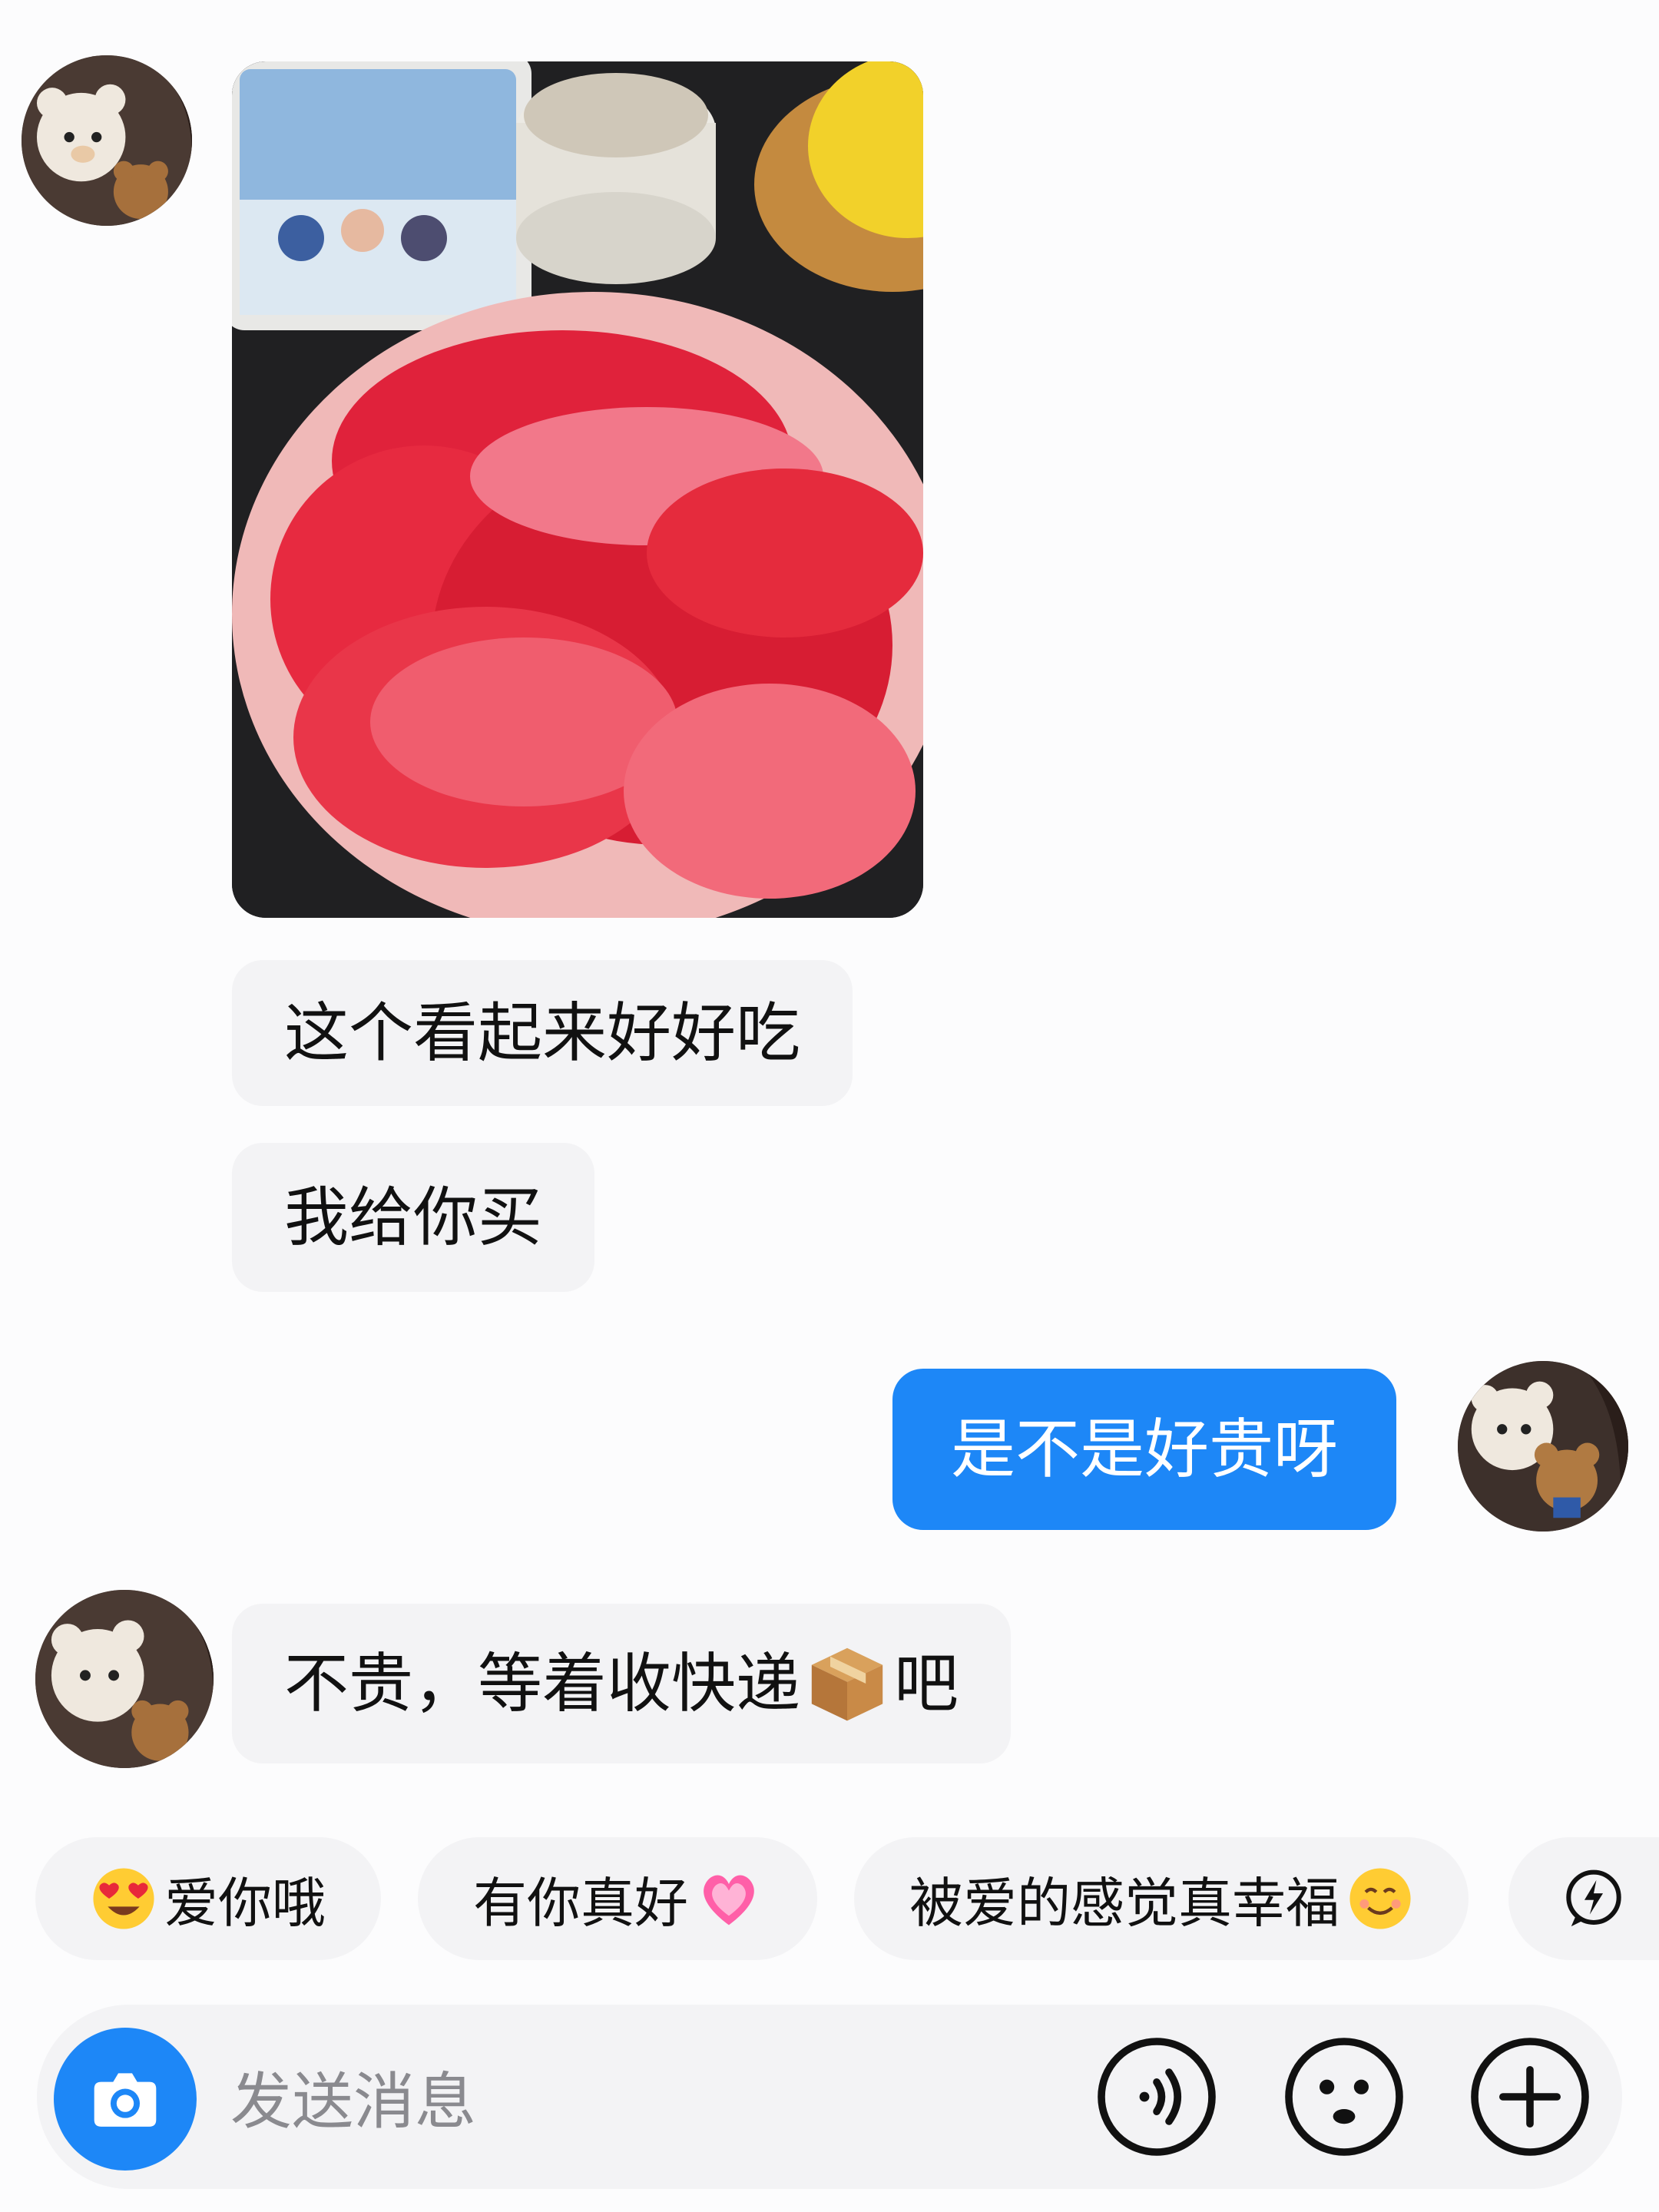  What do you see at coordinates (926, 1684) in the screenshot?
I see `message-text: 吧` at bounding box center [926, 1684].